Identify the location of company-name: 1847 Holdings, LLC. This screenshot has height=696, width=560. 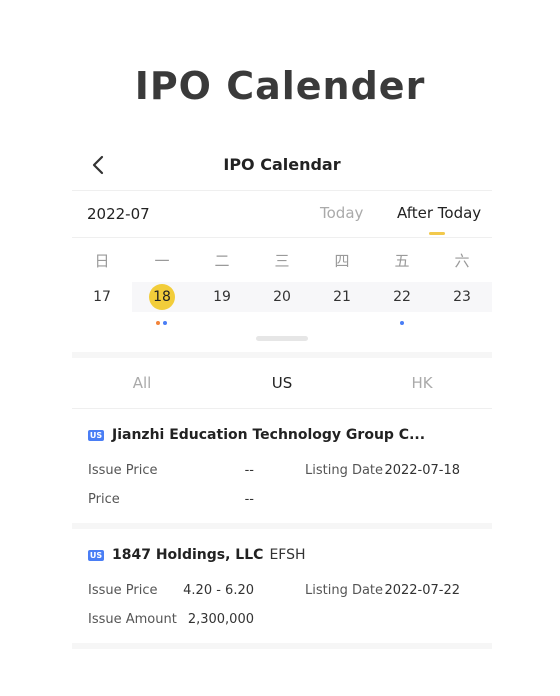
(188, 555).